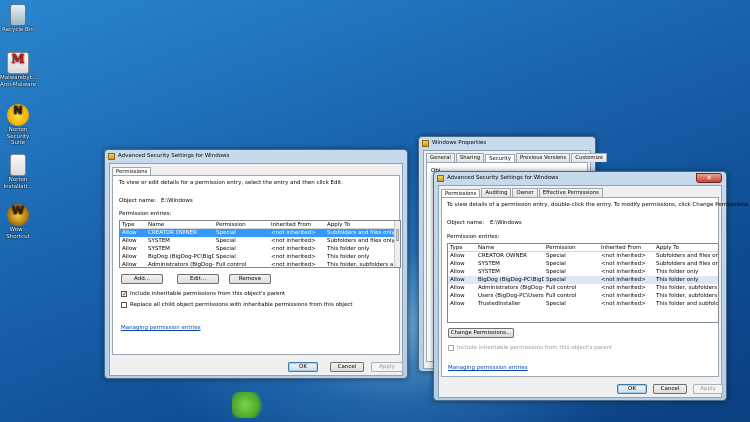 Image resolution: width=750 pixels, height=422 pixels. I want to click on desktop-icon-malwarebytes: Malwarebyt... Anti-Malware, so click(18, 70).